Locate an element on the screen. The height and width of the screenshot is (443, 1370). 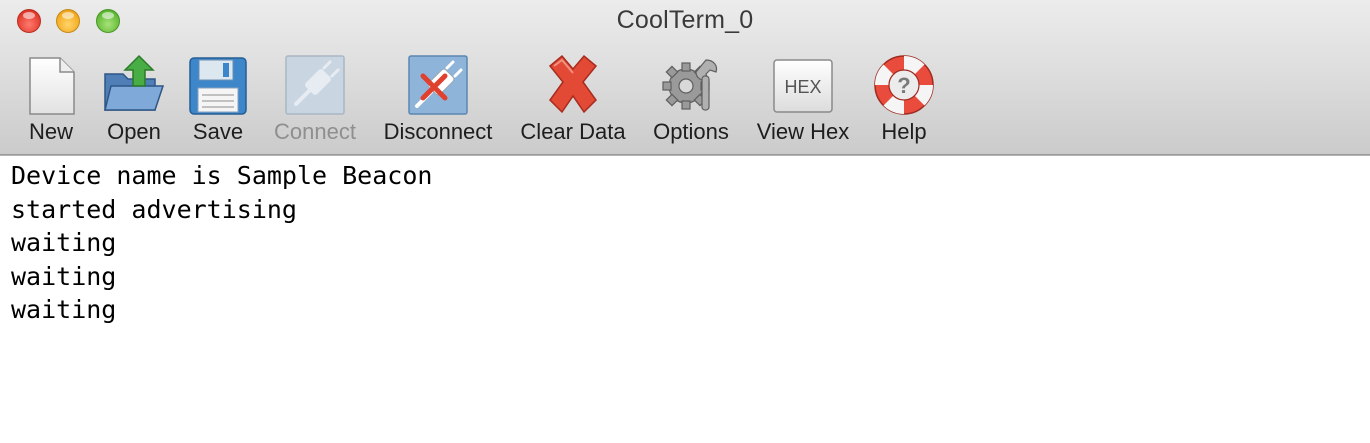
gear-wrench-icon is located at coordinates (690, 85).